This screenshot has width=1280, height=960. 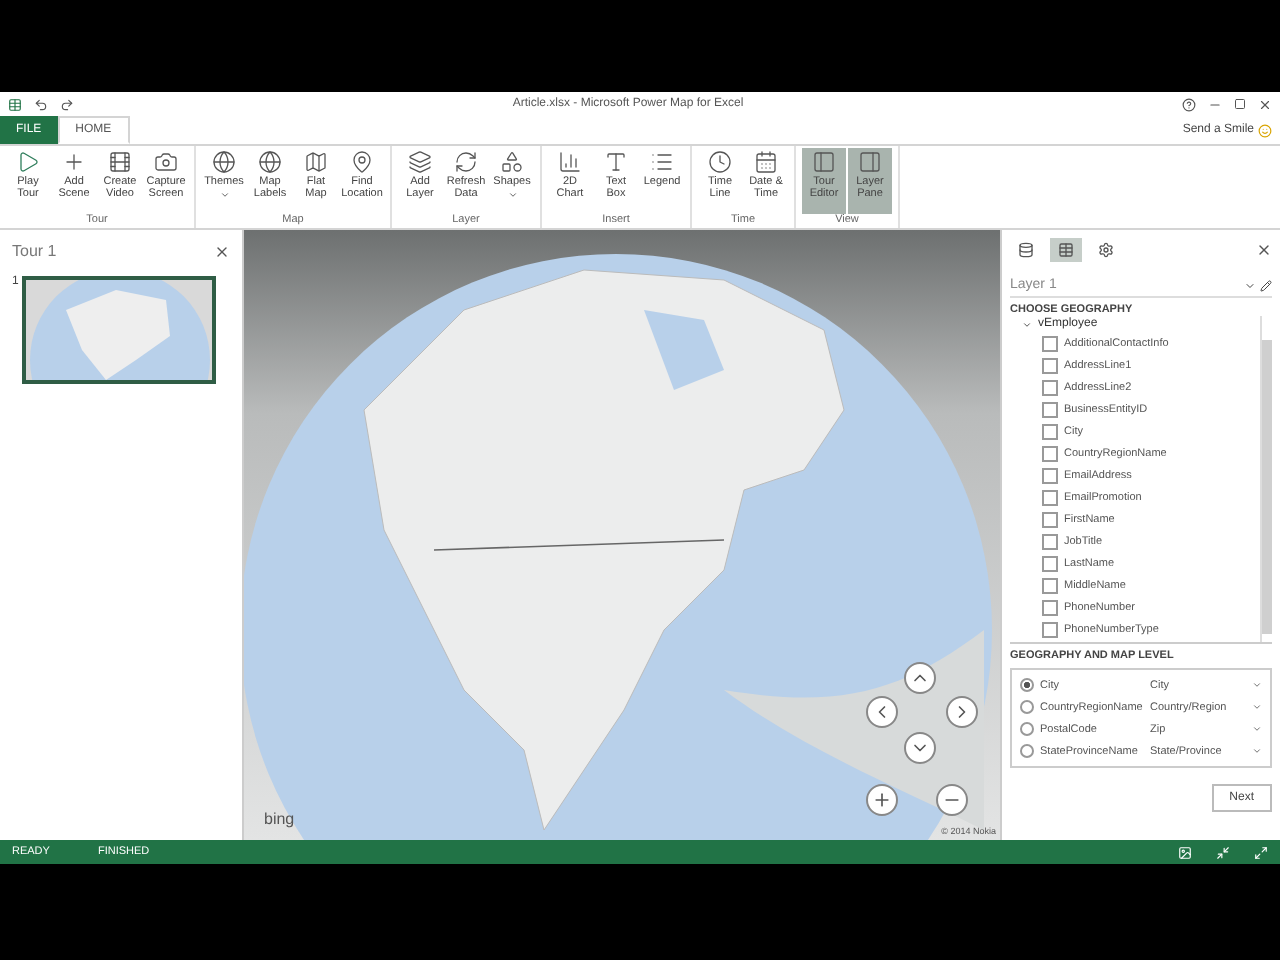 What do you see at coordinates (1026, 250) in the screenshot?
I see `database-icon` at bounding box center [1026, 250].